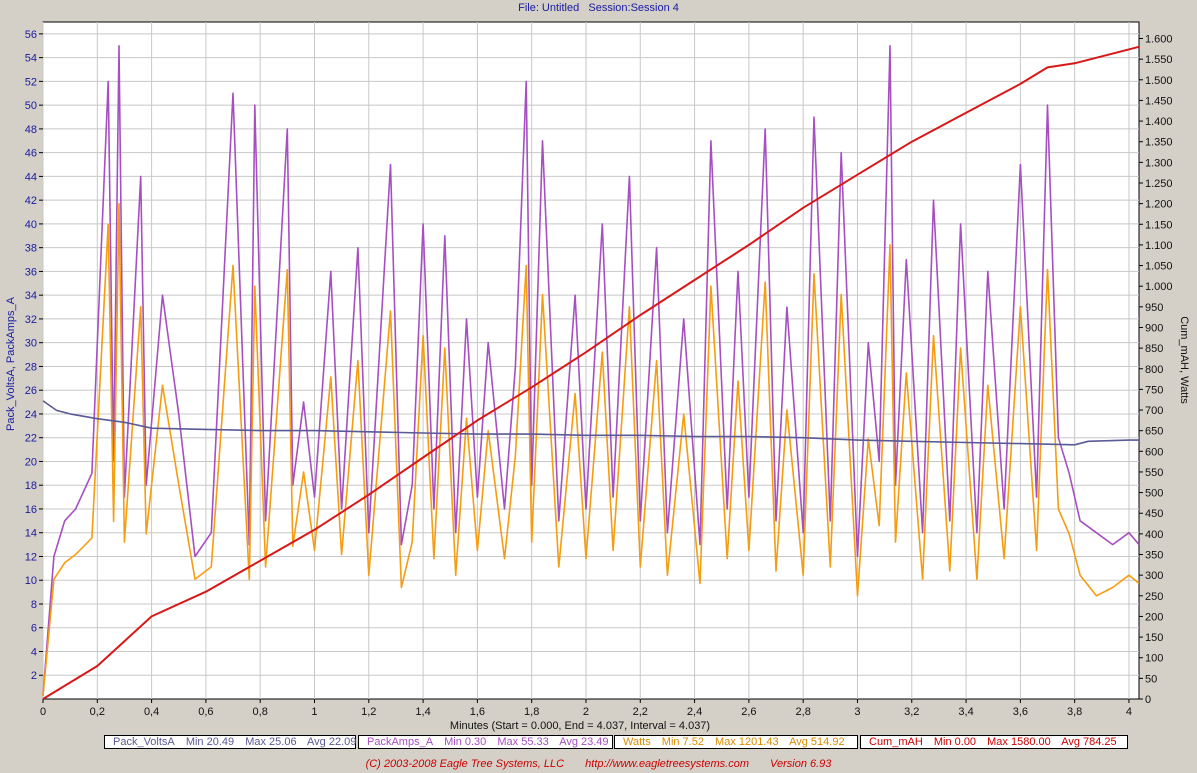 This screenshot has height=773, width=1197. Describe the element at coordinates (1159, 81) in the screenshot. I see `right-tick-label: 1.500` at that location.